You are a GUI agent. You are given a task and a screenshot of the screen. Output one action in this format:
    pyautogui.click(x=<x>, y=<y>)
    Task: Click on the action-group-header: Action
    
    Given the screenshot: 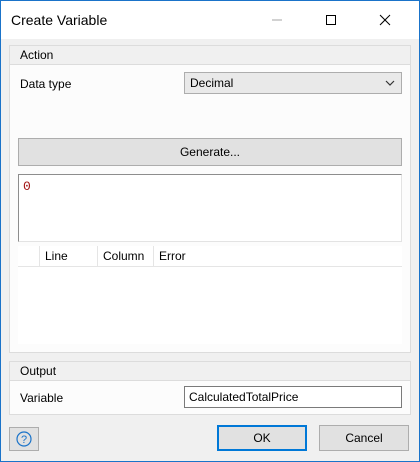 What is the action you would take?
    pyautogui.click(x=210, y=55)
    